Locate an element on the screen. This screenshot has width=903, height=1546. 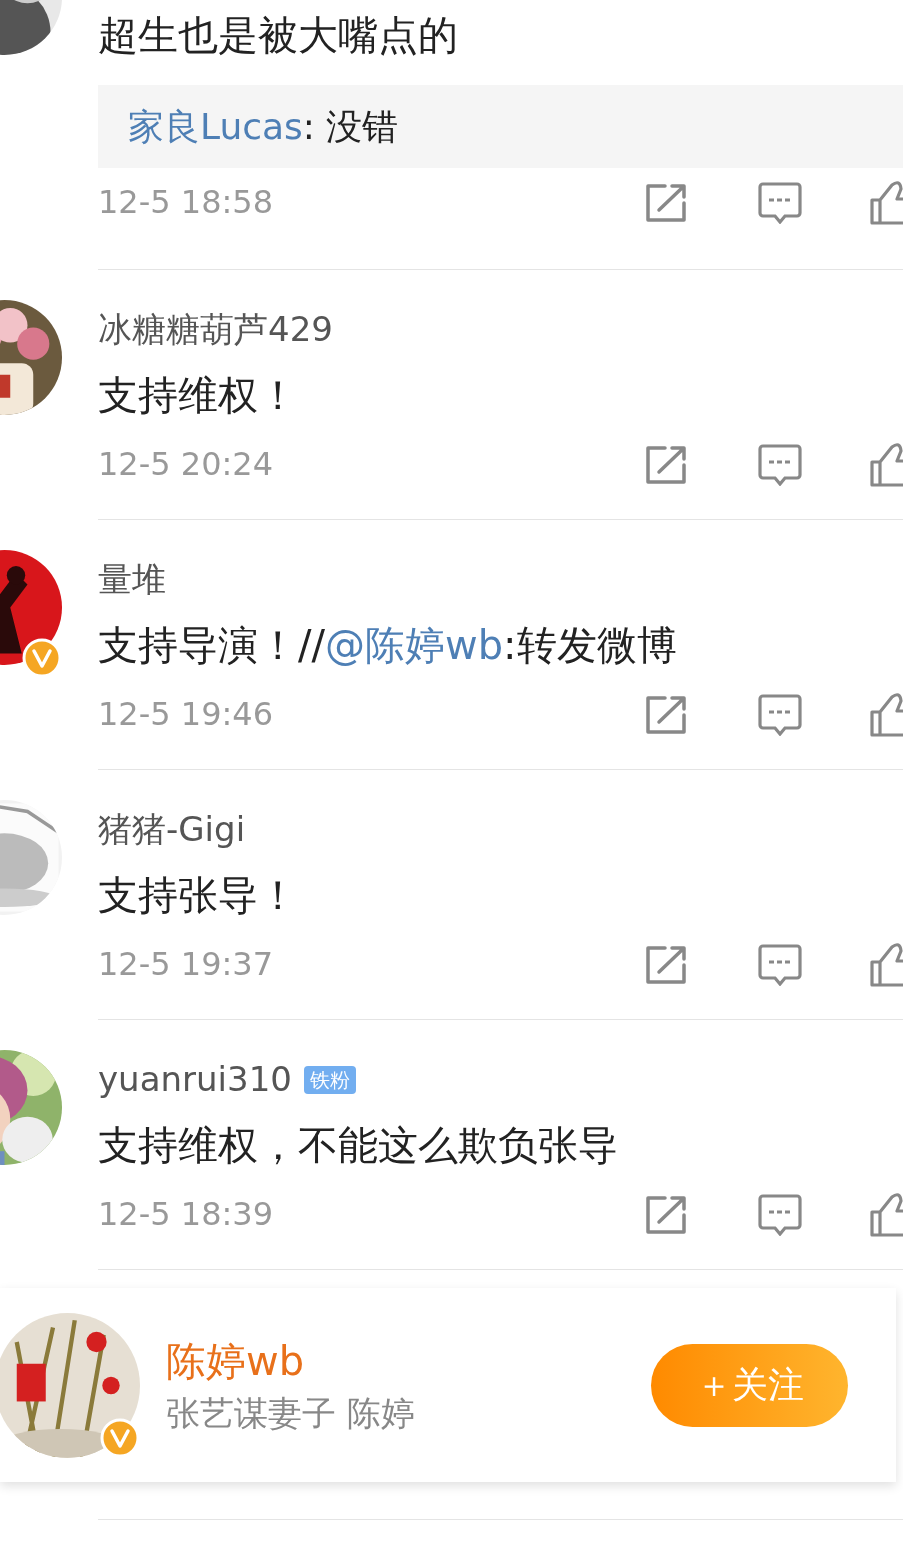
comment-text: 支持维权！ is located at coordinates (198, 395).